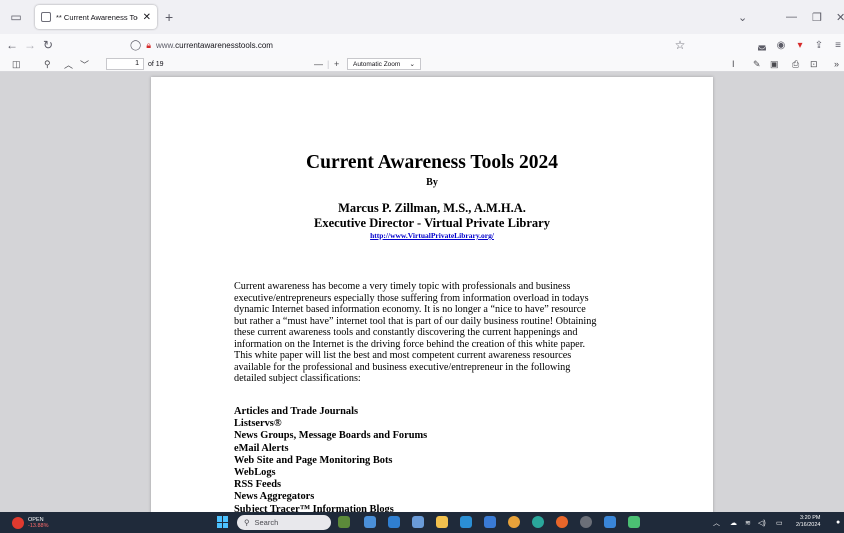 This screenshot has width=844, height=533. Describe the element at coordinates (266, 522) in the screenshot. I see `search-label: Search` at that location.